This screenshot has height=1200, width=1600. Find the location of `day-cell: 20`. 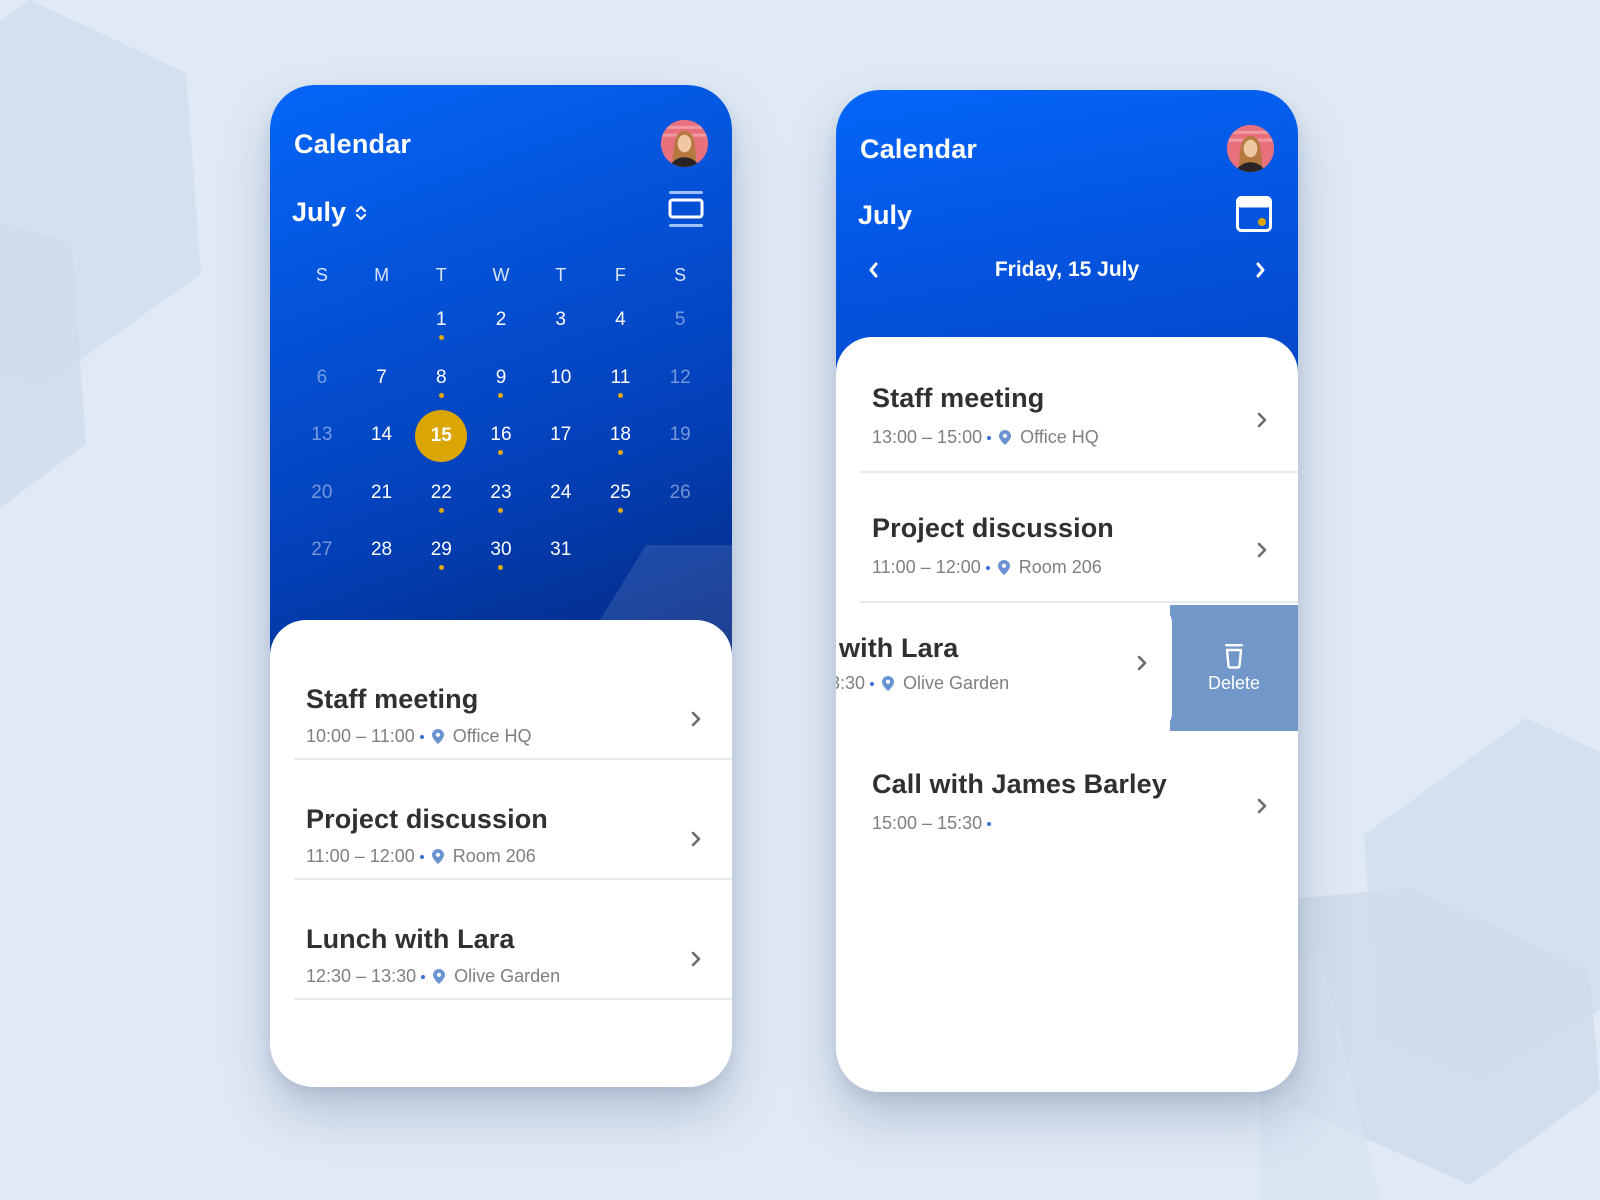

day-cell: 20 is located at coordinates (322, 505).